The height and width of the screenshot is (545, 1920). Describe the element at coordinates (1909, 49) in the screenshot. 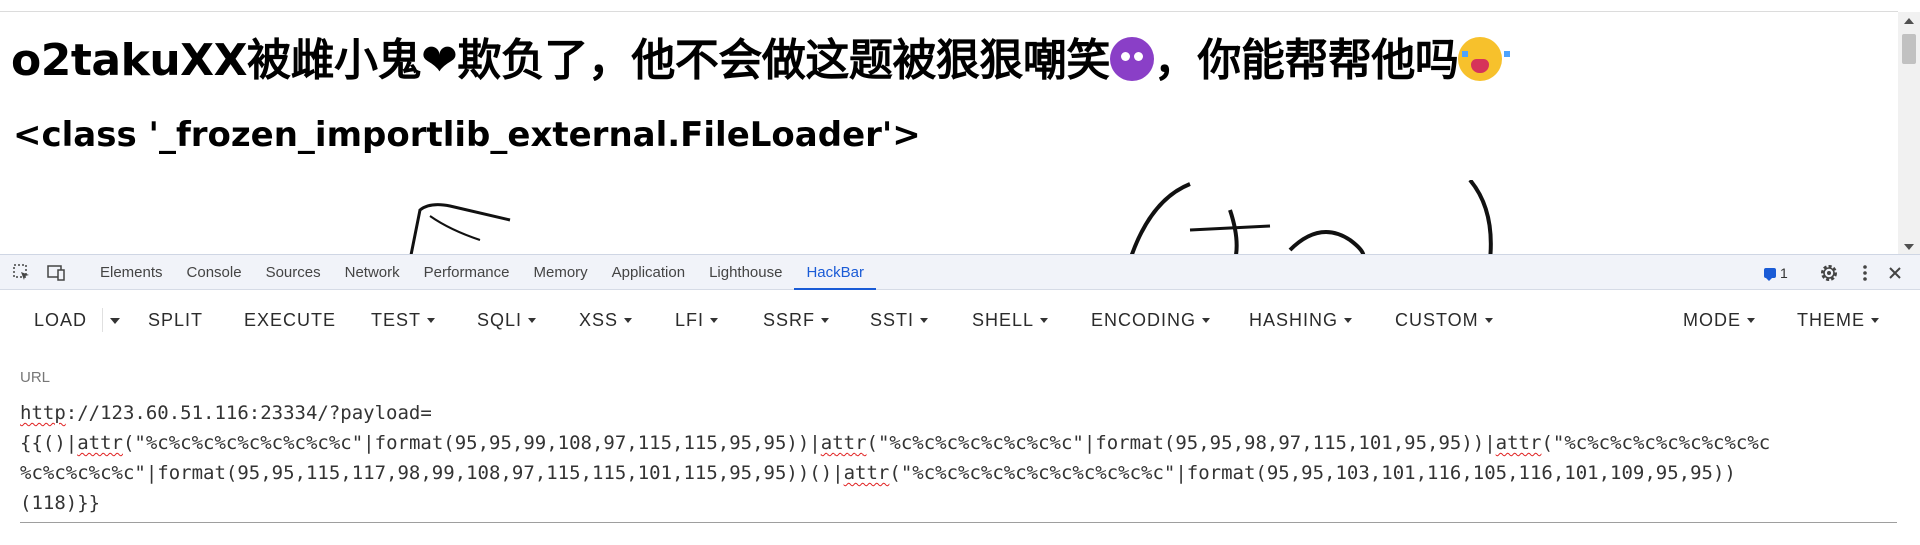

I see `scroll-thumb` at that location.